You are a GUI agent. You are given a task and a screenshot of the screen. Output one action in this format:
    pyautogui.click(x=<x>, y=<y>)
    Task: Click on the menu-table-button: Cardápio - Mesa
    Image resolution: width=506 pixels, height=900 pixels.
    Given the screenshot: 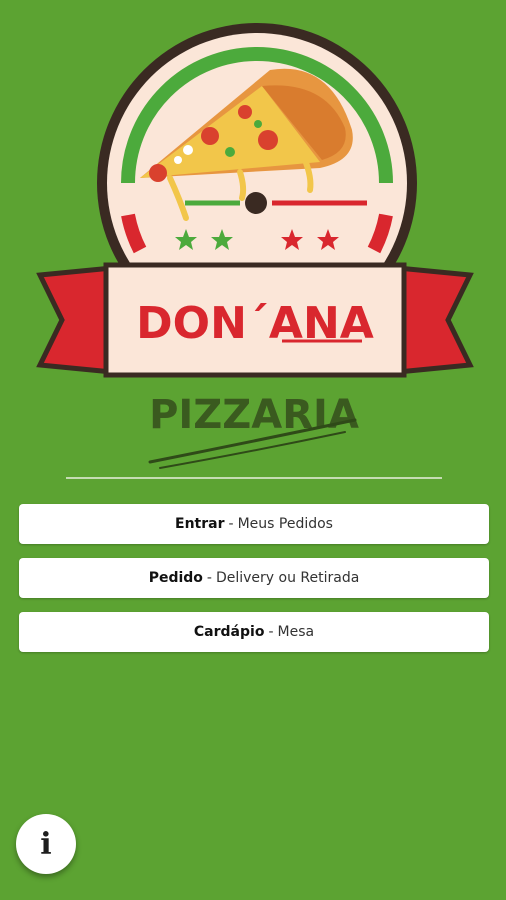 What is the action you would take?
    pyautogui.click(x=254, y=632)
    